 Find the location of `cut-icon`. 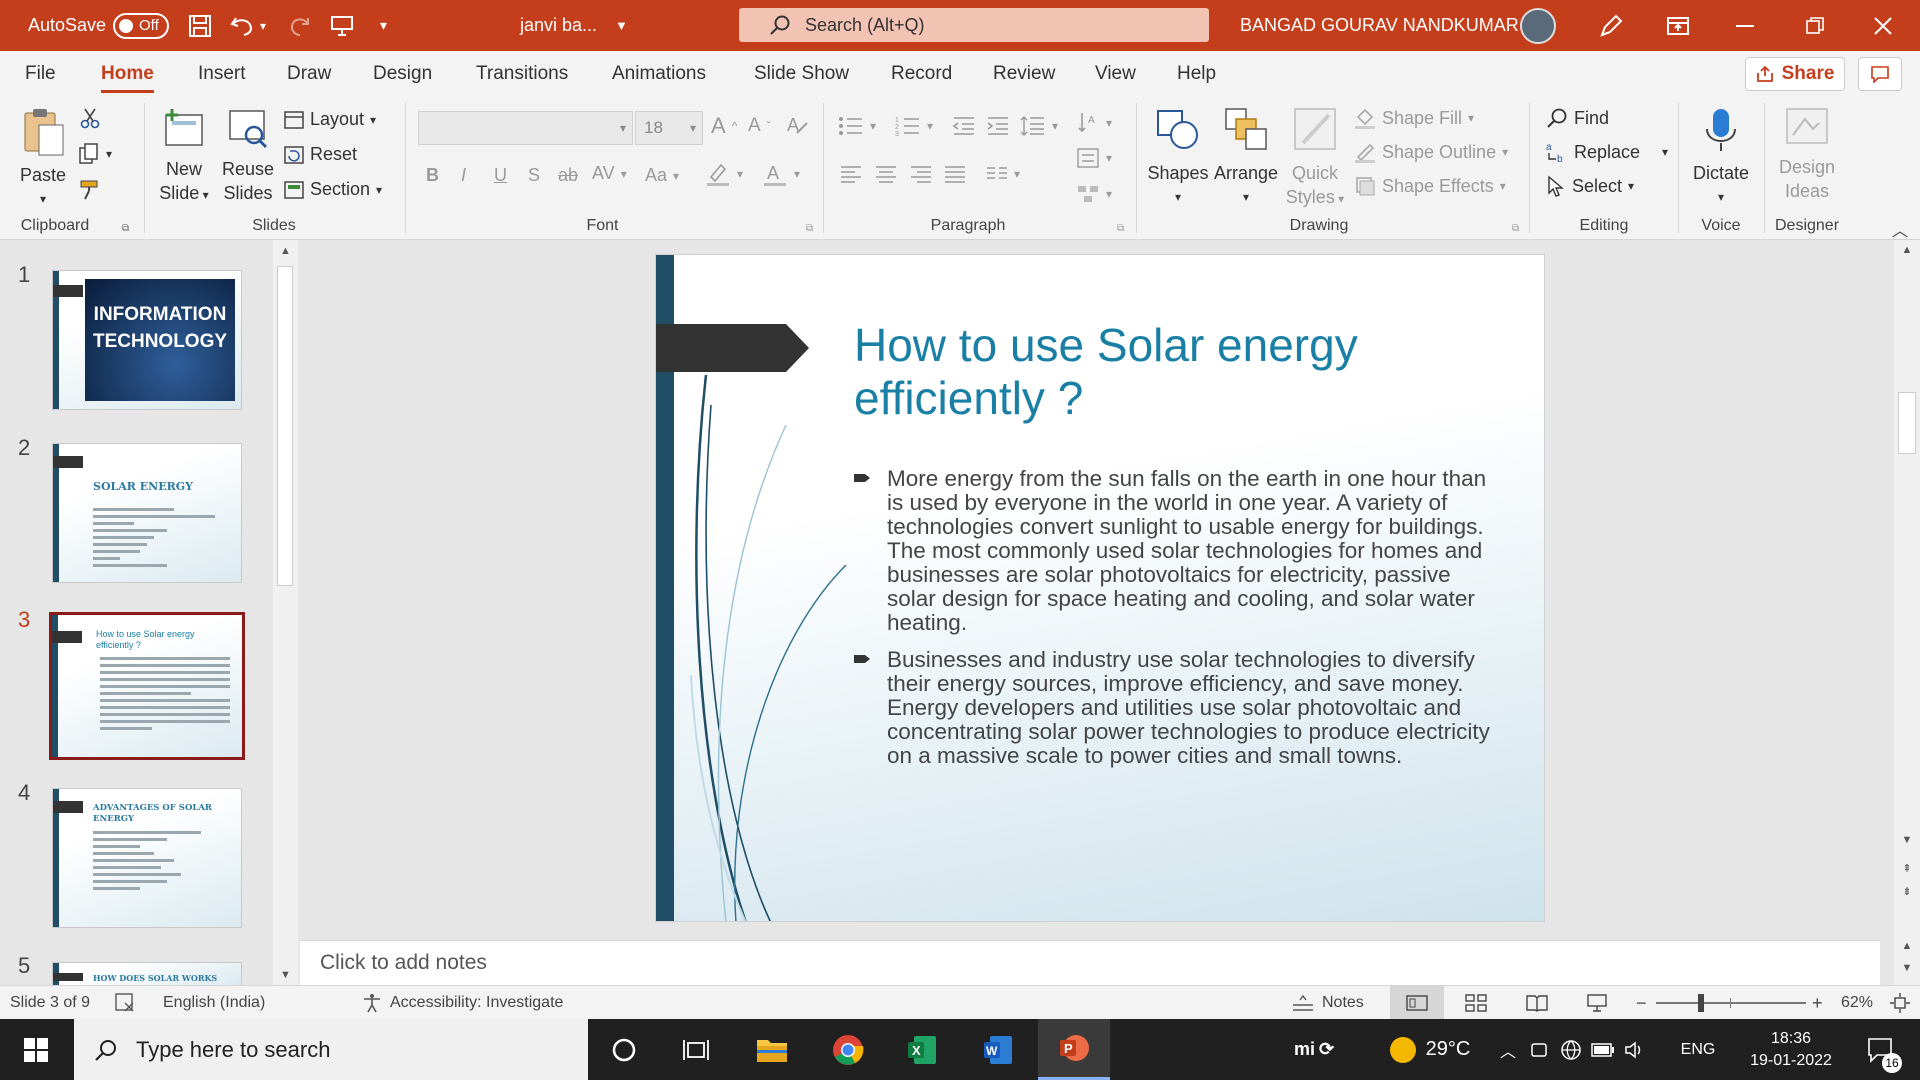

cut-icon is located at coordinates (90, 118).